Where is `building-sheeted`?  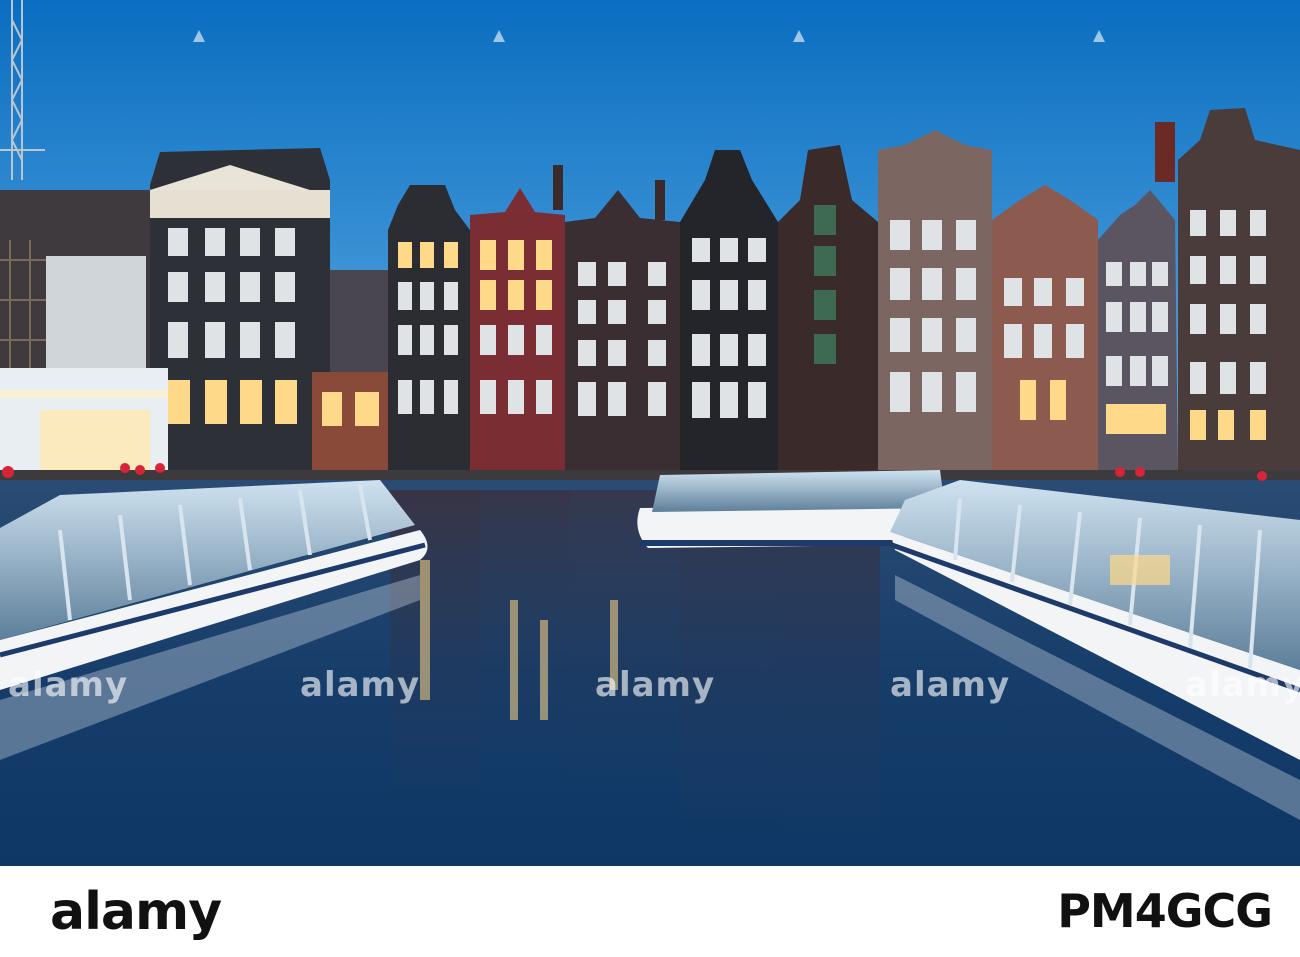
building-sheeted is located at coordinates (96, 321).